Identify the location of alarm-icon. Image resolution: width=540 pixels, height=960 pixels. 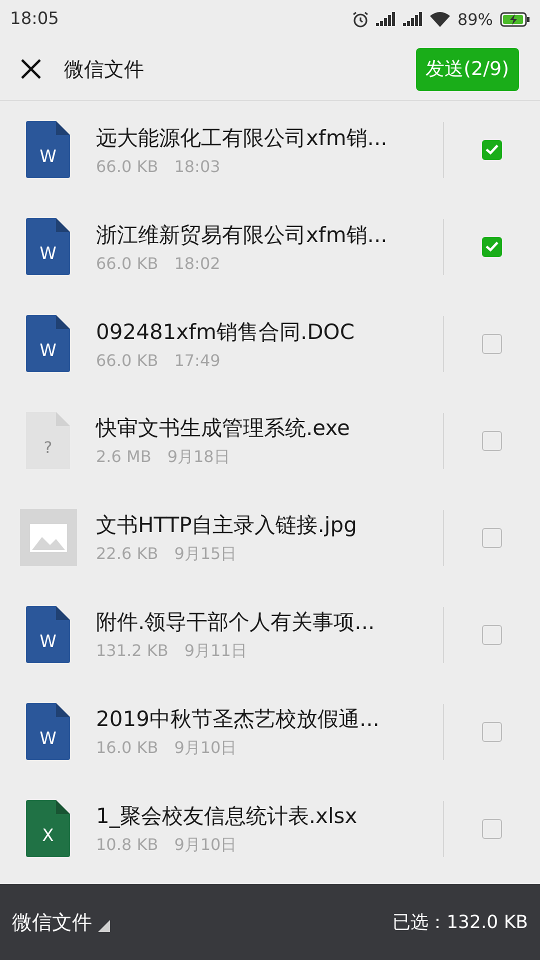
(361, 19).